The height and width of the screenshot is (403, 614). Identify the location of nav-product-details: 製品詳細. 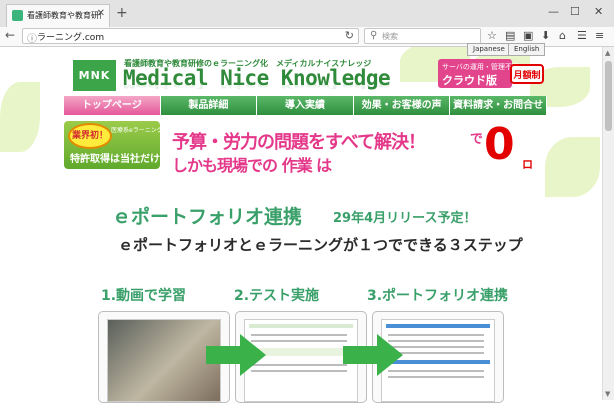
(209, 105).